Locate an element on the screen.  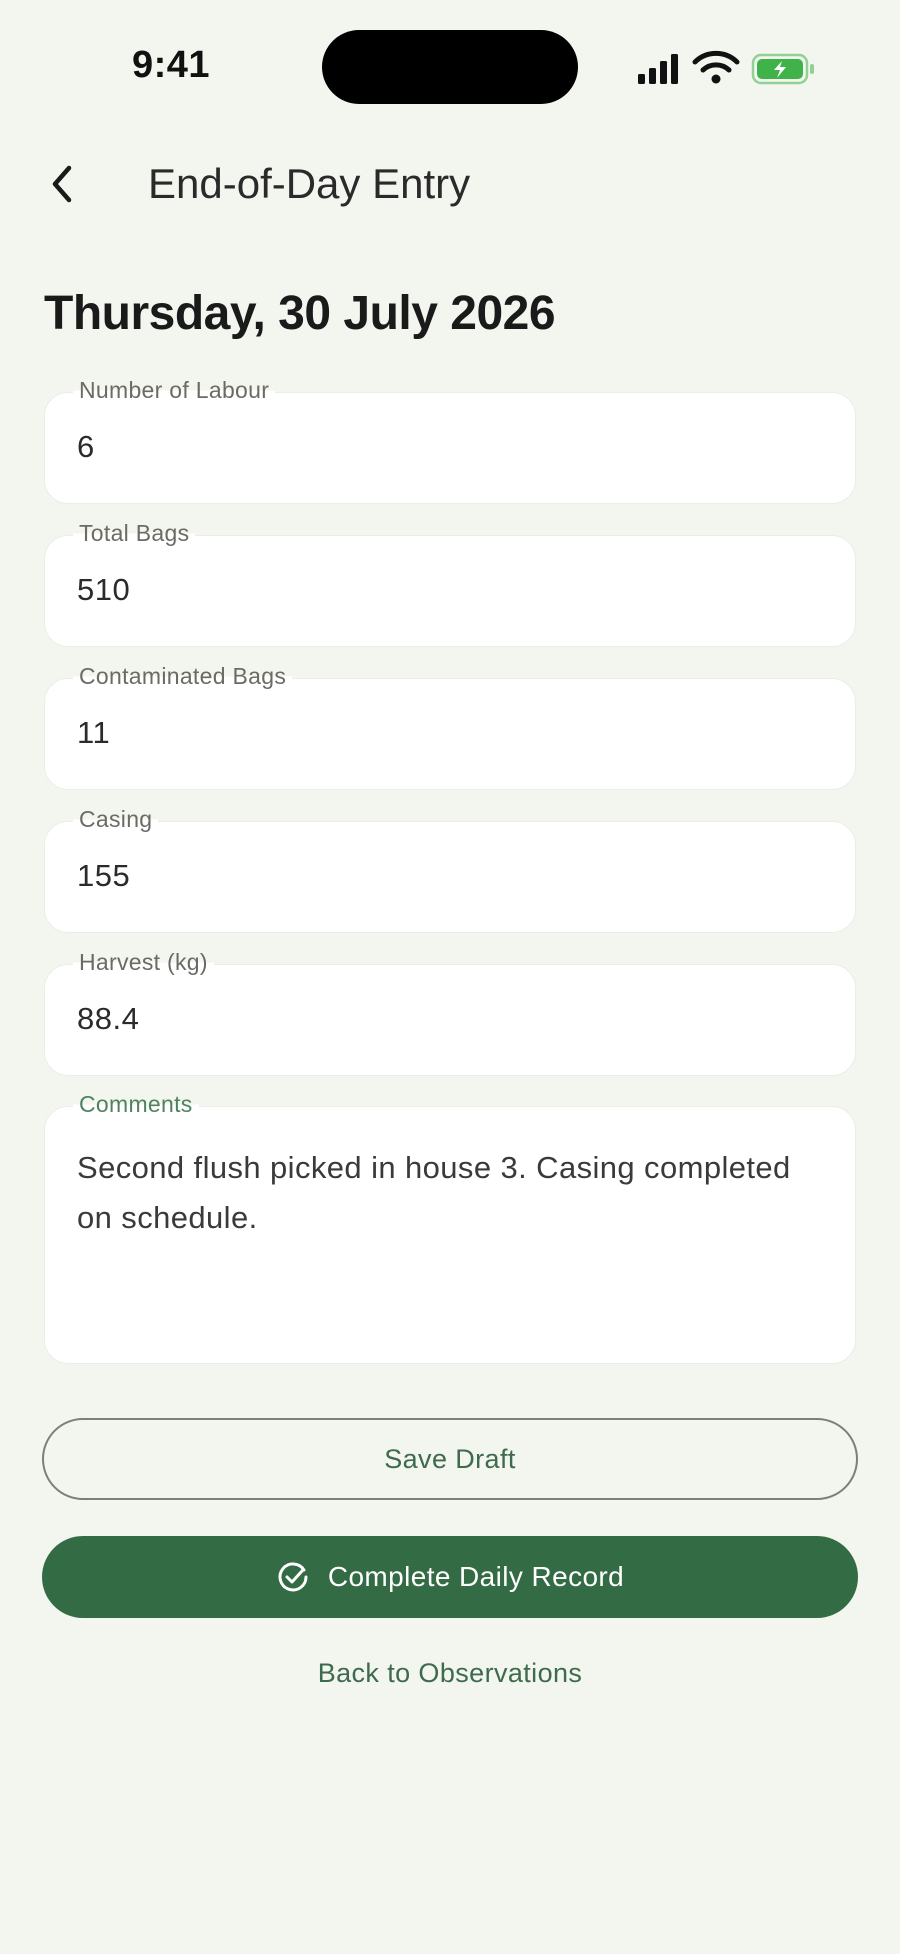
back-to-observations-link: Back to Observations is located at coordinates (450, 1673).